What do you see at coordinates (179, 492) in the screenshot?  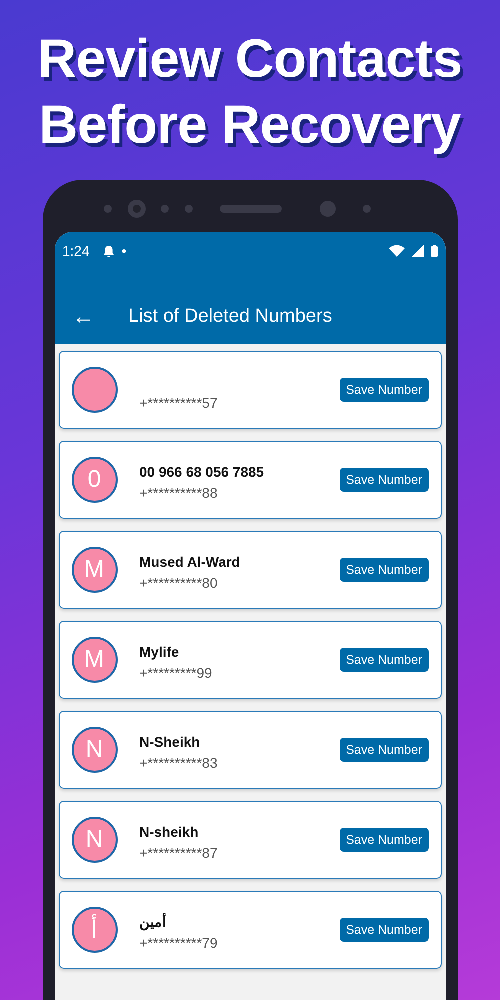 I see `masked-number: +**********88` at bounding box center [179, 492].